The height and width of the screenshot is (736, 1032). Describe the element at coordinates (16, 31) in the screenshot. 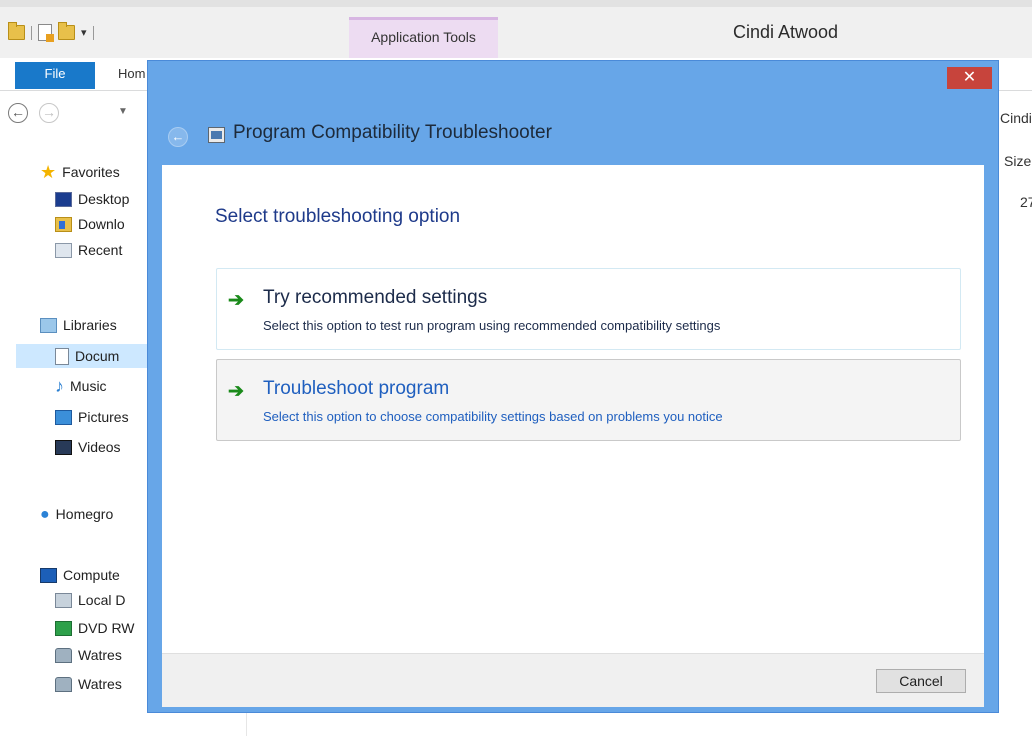

I see `folder-icon` at that location.